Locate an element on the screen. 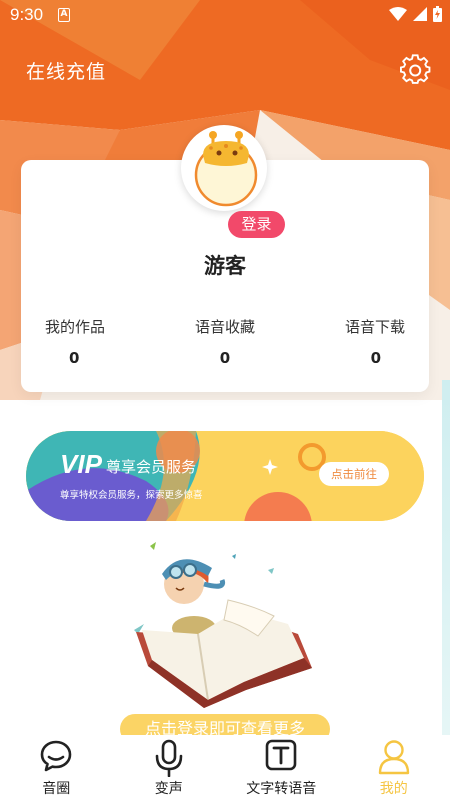 The image size is (450, 801). vip-logo-text: VIP is located at coordinates (81, 464).